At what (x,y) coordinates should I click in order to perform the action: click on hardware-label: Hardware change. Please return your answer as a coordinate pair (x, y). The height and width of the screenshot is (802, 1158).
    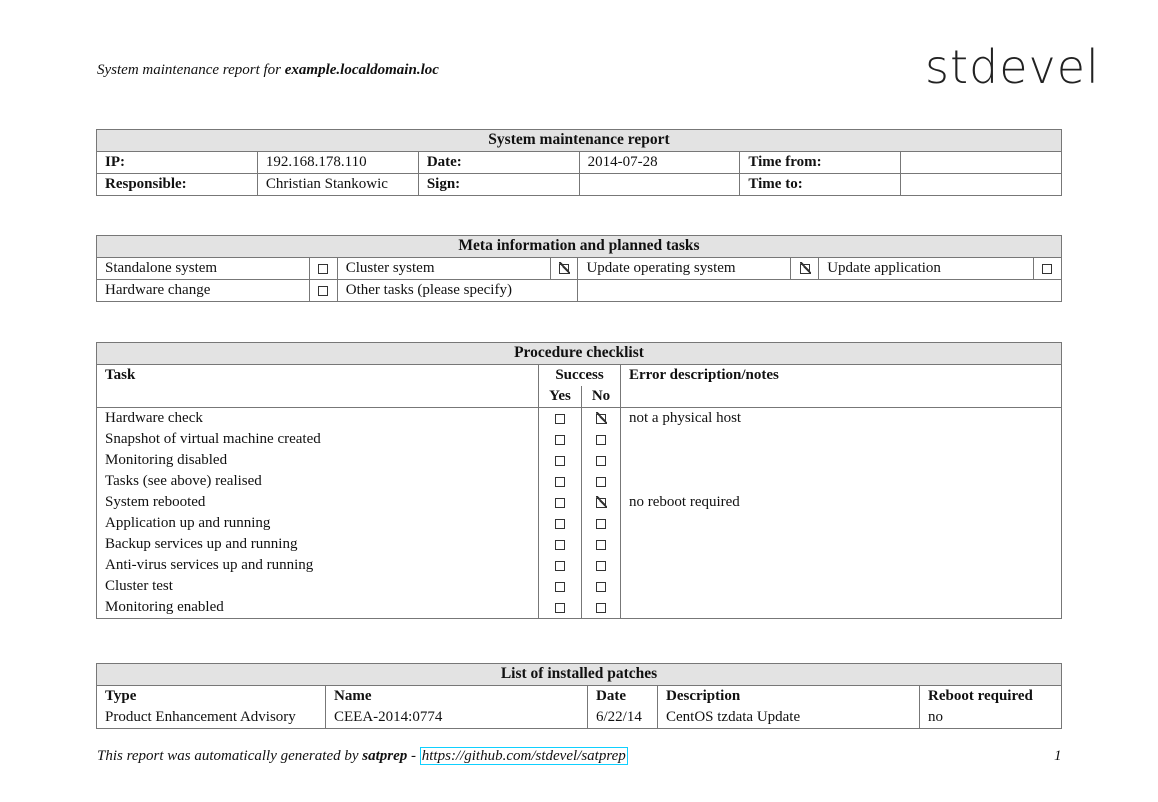
    Looking at the image, I should click on (203, 290).